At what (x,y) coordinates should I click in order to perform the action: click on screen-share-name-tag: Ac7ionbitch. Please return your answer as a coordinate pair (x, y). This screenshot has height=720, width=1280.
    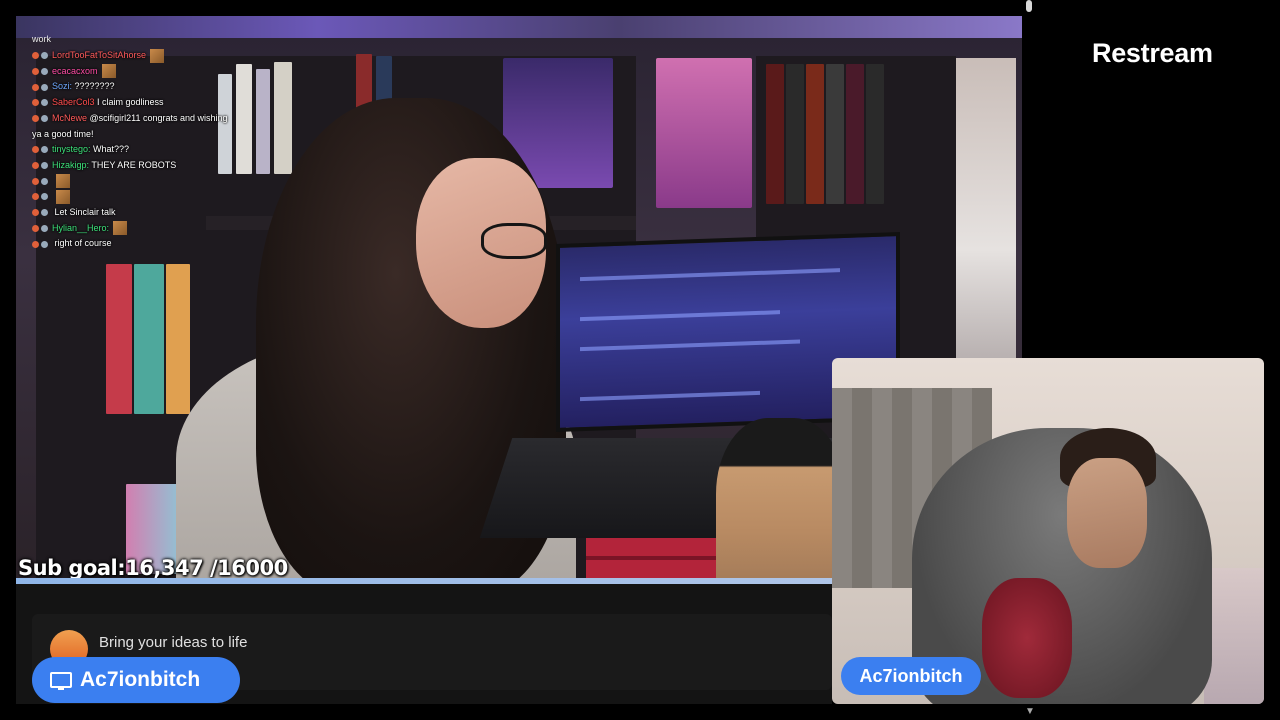
    Looking at the image, I should click on (136, 680).